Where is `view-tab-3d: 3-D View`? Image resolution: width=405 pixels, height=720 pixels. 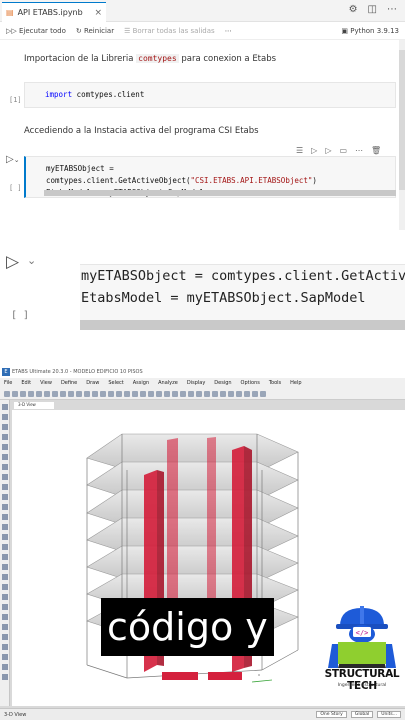 view-tab-3d: 3-D View is located at coordinates (34, 405).